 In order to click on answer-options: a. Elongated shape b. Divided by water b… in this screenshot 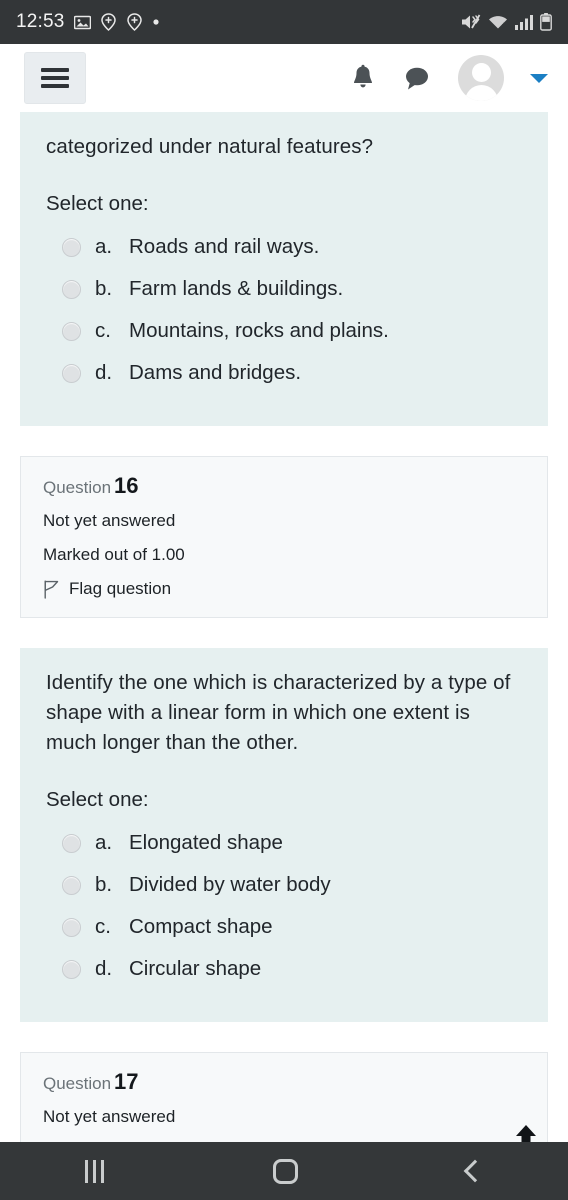, I will do `click(284, 906)`.